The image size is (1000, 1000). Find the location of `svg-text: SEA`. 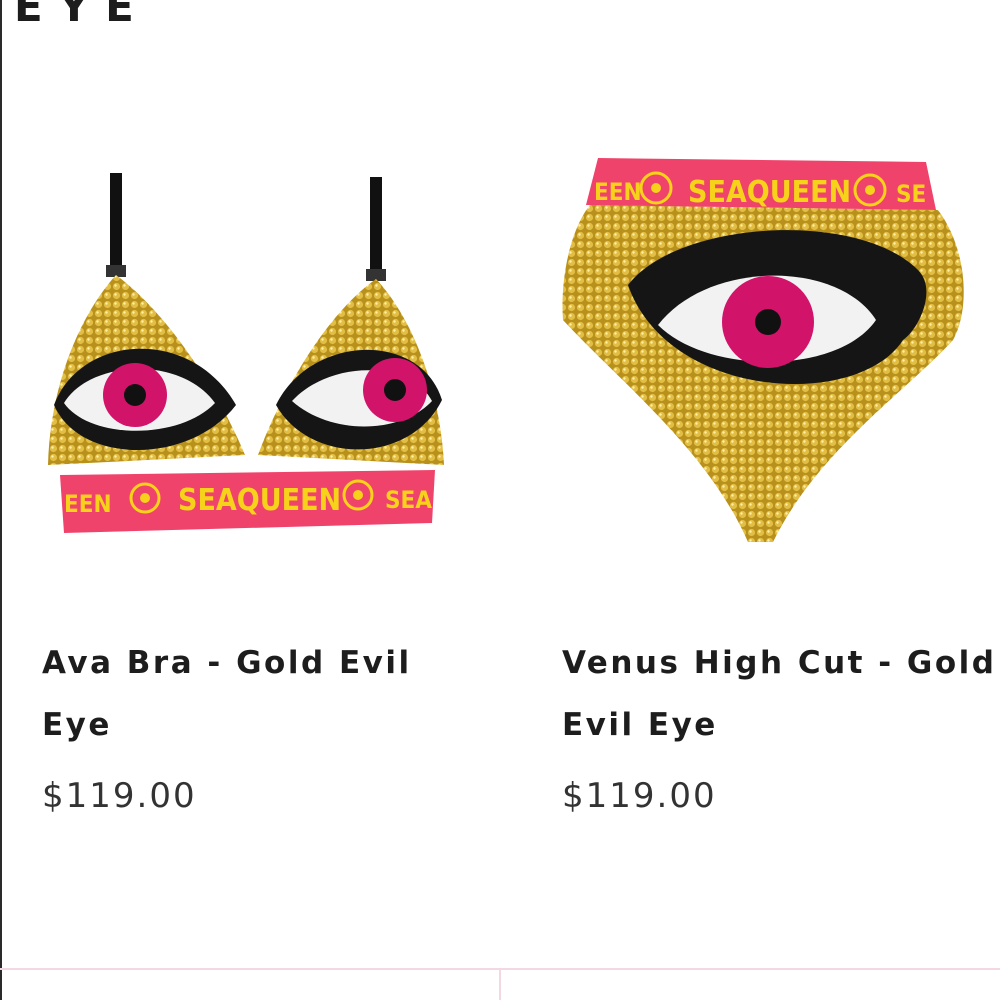

svg-text: SEA is located at coordinates (408, 500).